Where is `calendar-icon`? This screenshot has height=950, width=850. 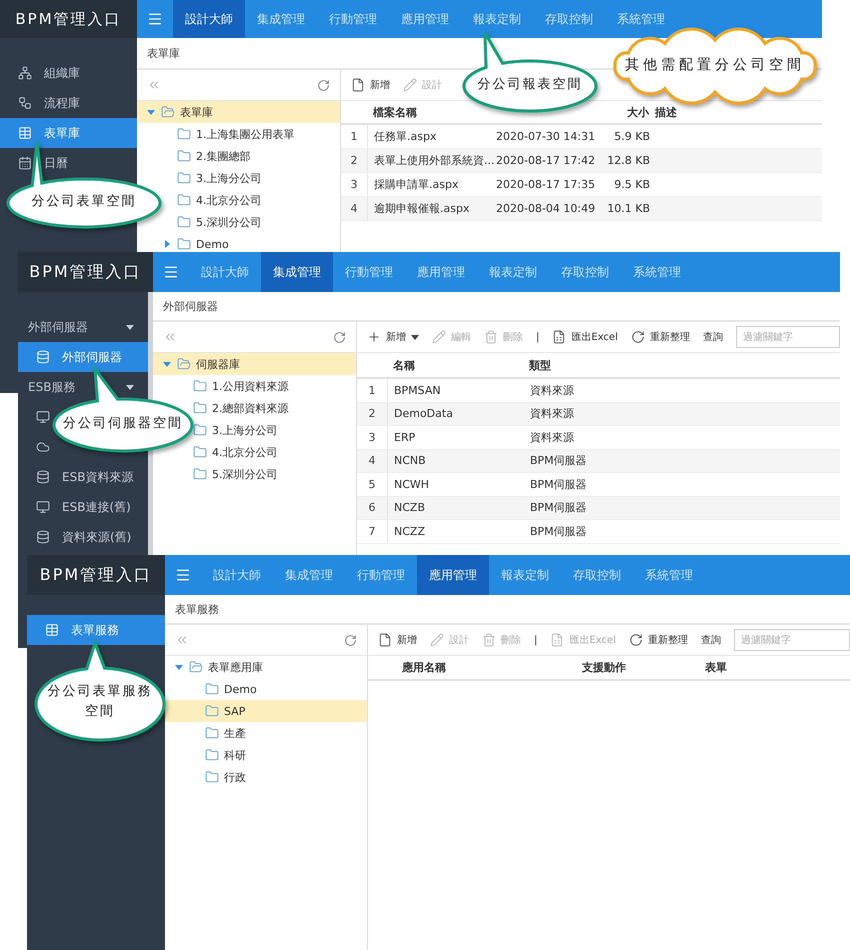 calendar-icon is located at coordinates (25, 163).